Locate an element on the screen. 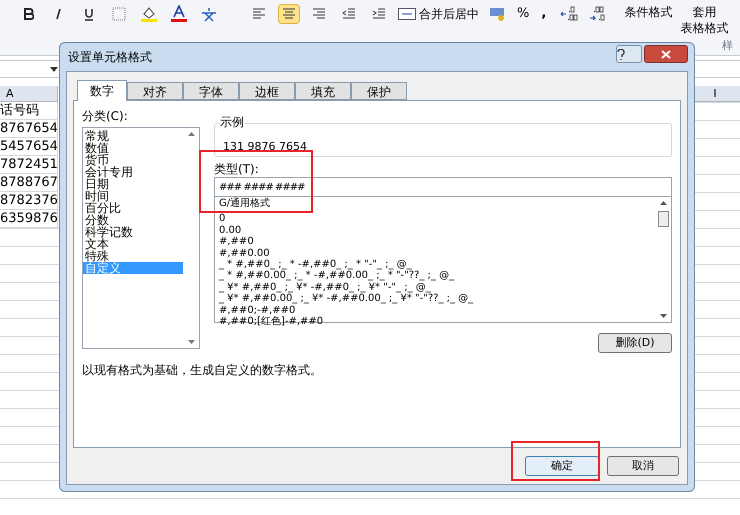 This screenshot has height=515, width=740. list-item: 货币 is located at coordinates (133, 160).